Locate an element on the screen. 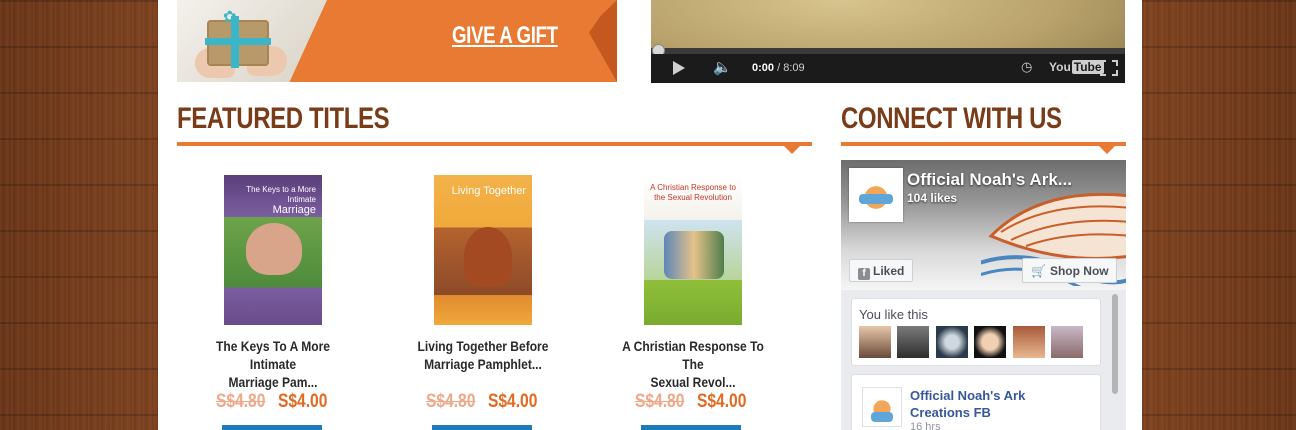  fb-post-timestamp: 16 hrs is located at coordinates (925, 425).